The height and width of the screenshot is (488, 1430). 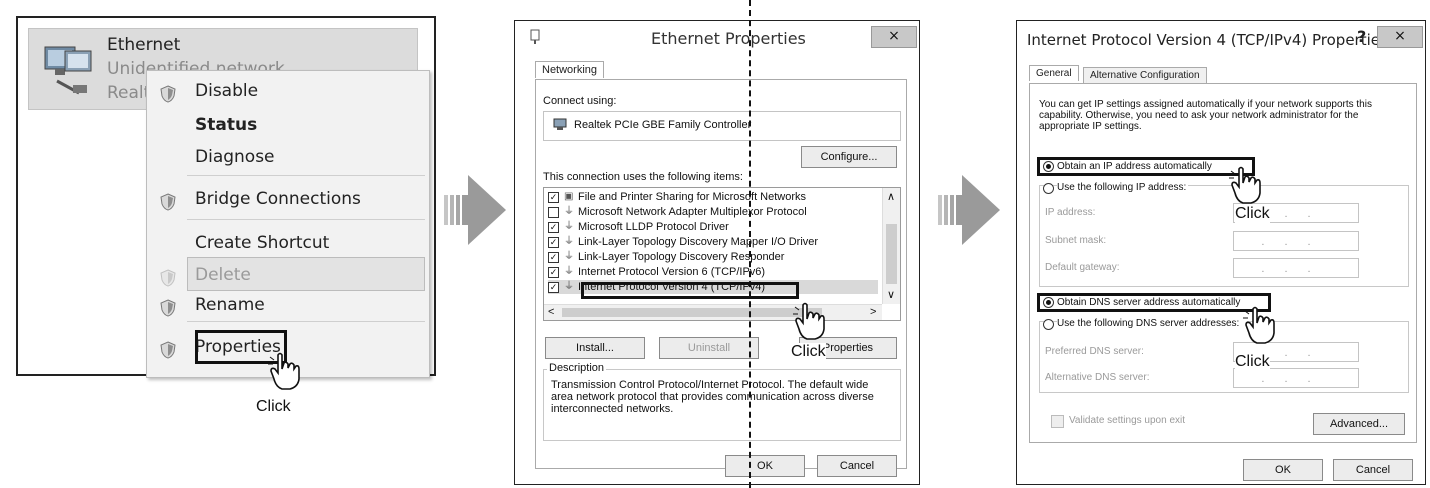 I want to click on menu-item-label: Status, so click(x=226, y=125).